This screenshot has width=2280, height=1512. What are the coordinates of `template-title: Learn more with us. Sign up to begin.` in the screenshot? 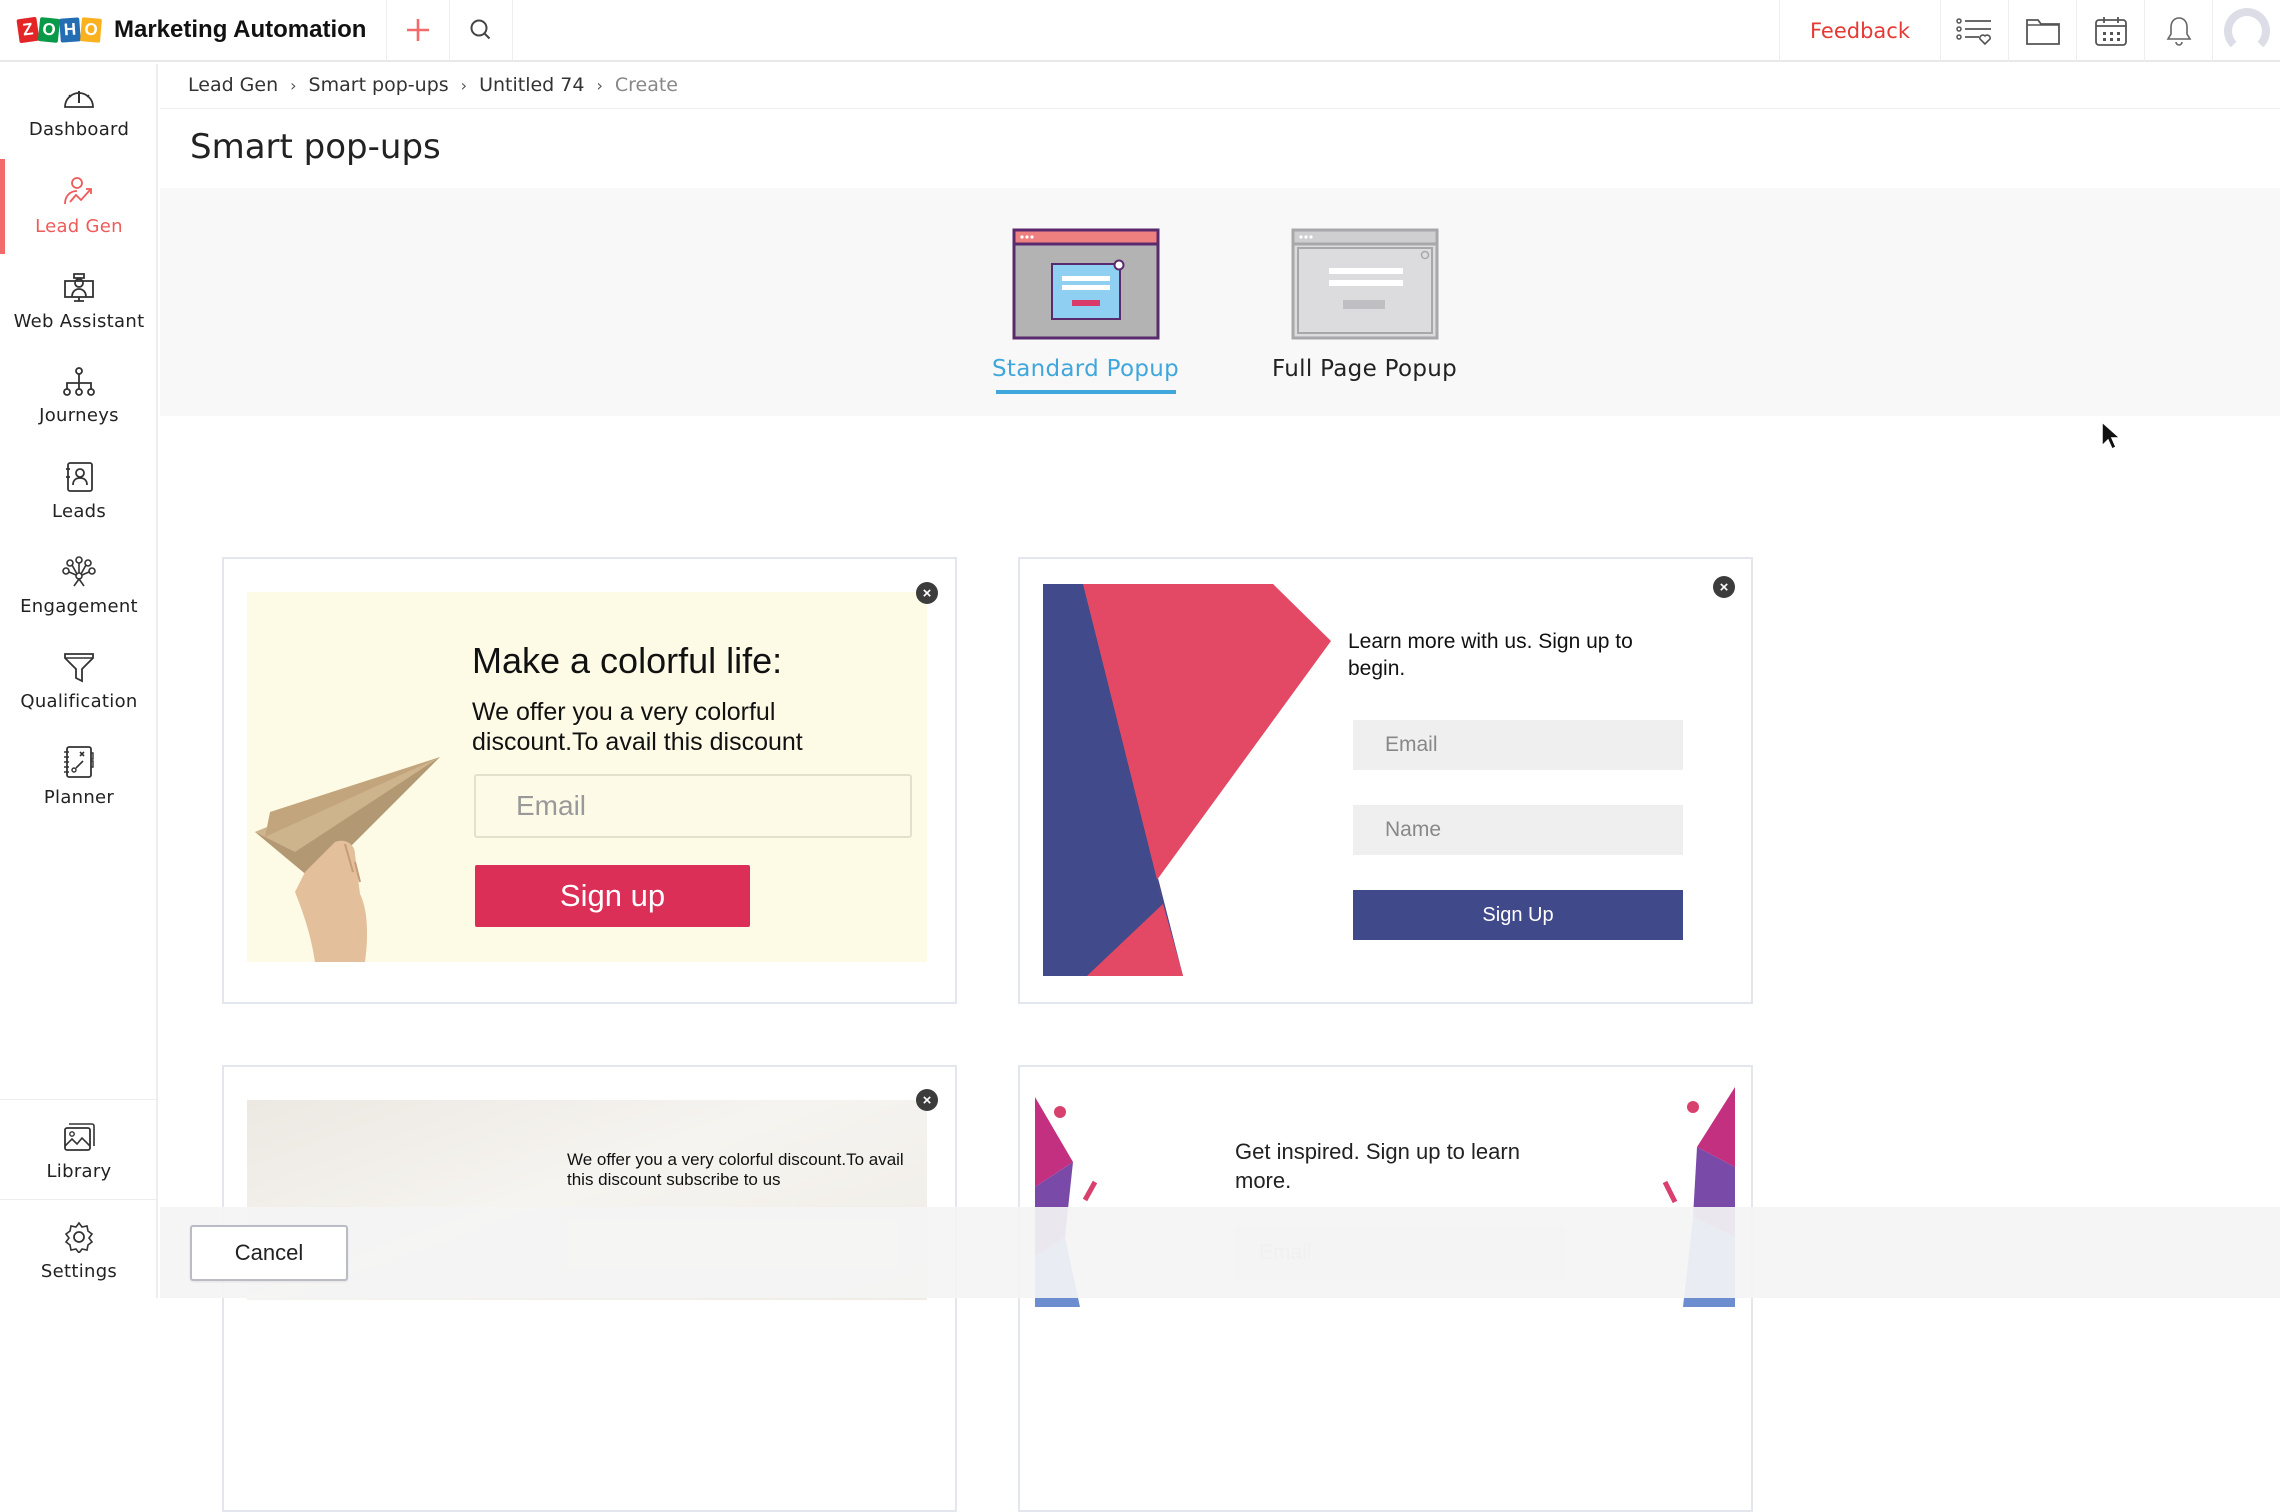 It's located at (1490, 655).